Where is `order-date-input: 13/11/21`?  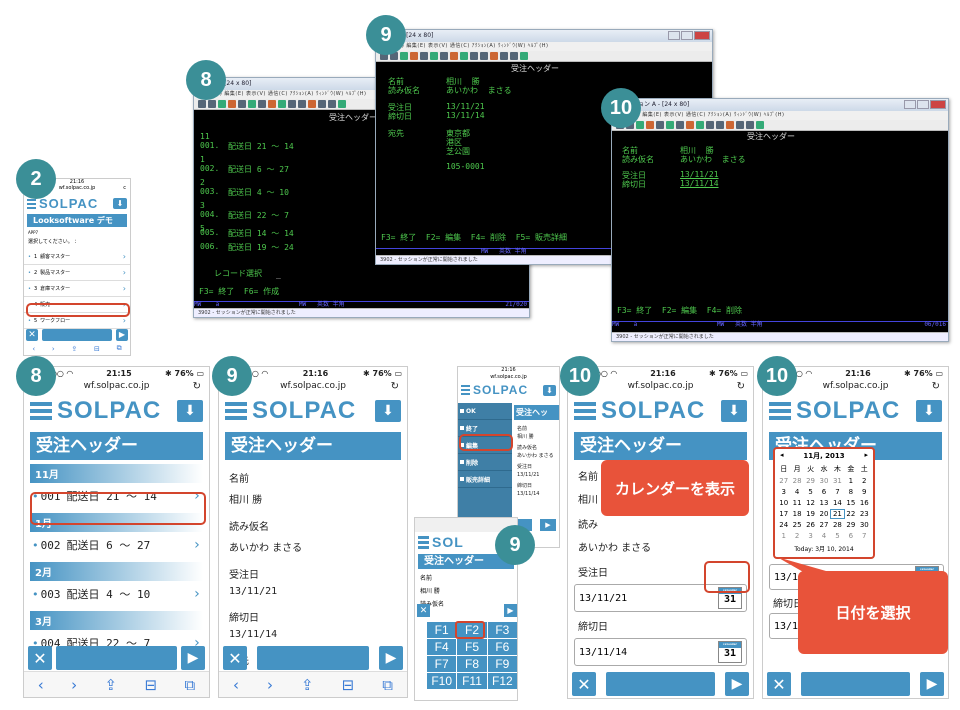
order-date-input: 13/11/21 is located at coordinates (699, 174).